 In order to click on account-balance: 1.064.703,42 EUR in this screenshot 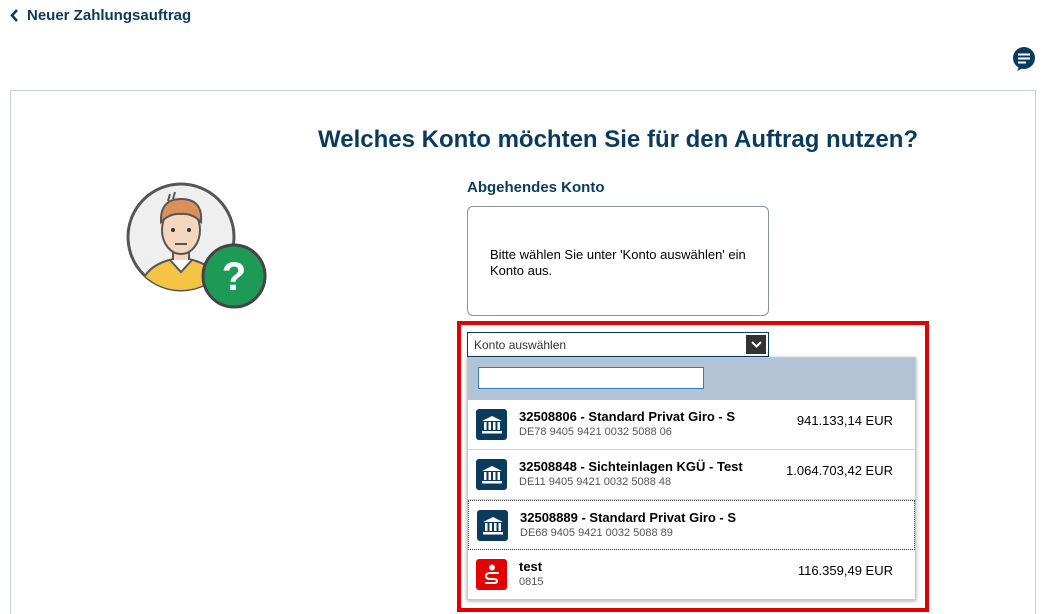, I will do `click(839, 470)`.